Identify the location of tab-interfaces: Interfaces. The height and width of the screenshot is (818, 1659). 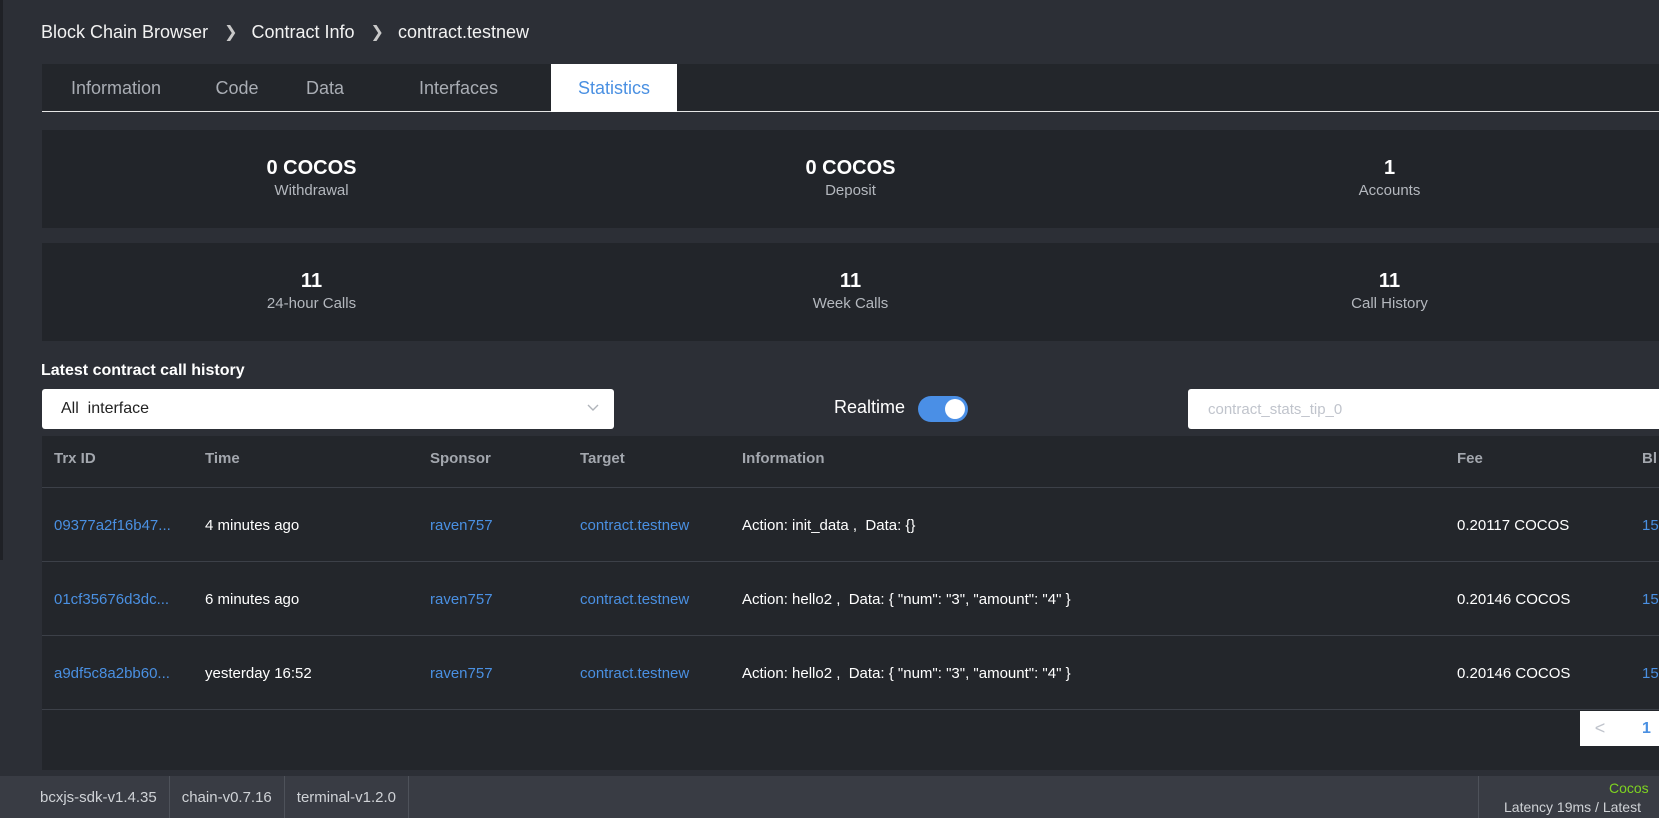
(458, 88).